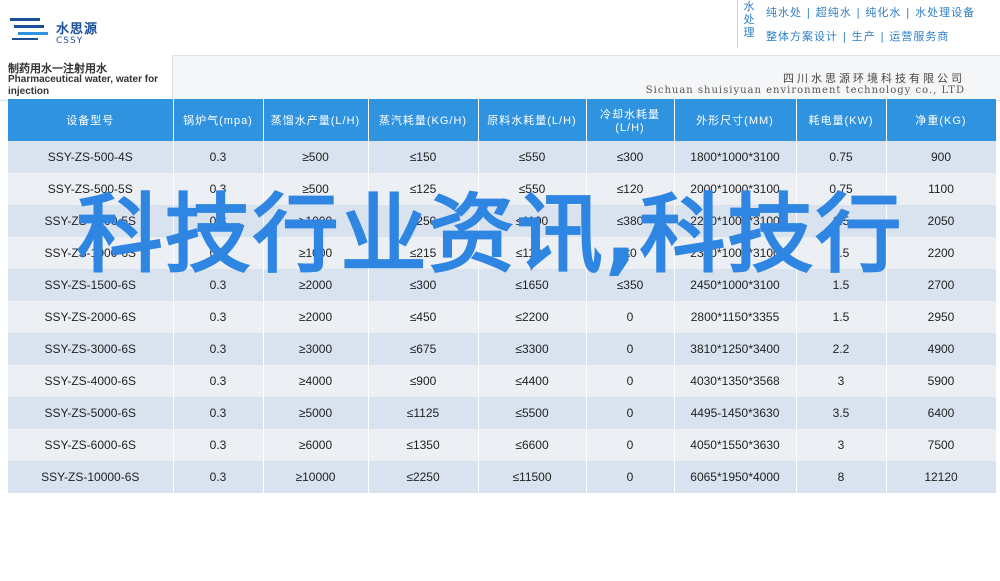 Image resolution: width=1000 pixels, height=581 pixels. What do you see at coordinates (91, 477) in the screenshot?
I see `table-cell: SSY-ZS-10000-6S` at bounding box center [91, 477].